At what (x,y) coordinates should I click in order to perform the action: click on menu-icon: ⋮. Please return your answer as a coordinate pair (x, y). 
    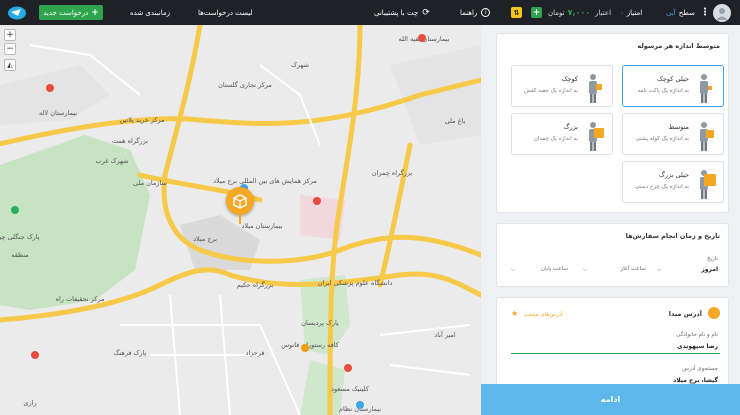
    Looking at the image, I should click on (705, 12).